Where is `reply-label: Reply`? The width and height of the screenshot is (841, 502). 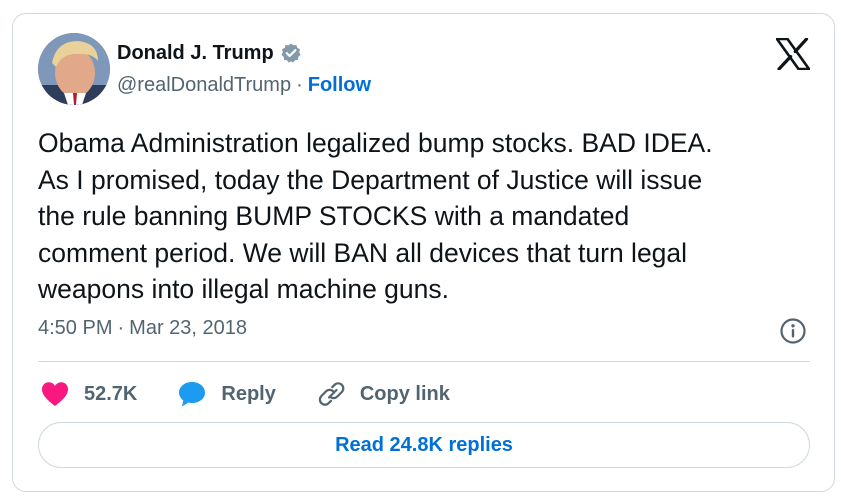 reply-label: Reply is located at coordinates (248, 393).